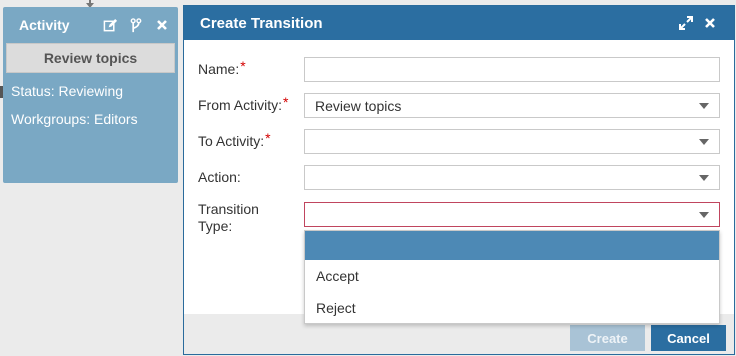 Image resolution: width=736 pixels, height=356 pixels. I want to click on dropdown-option-empty, so click(512, 245).